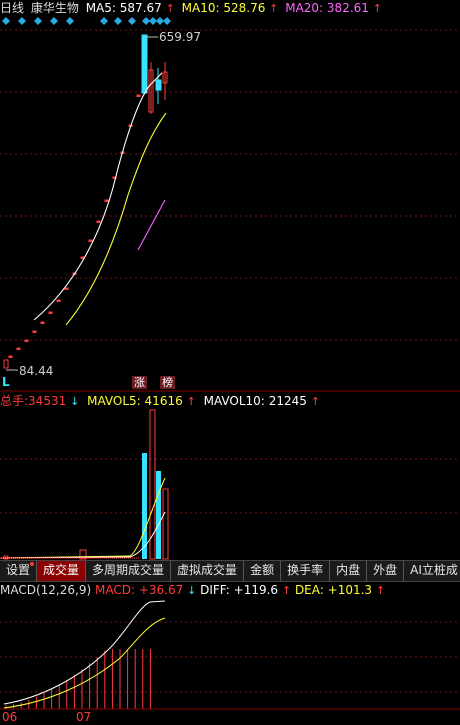 This screenshot has height=725, width=460. Describe the element at coordinates (256, 590) in the screenshot. I see `diff-value: +119.6` at that location.